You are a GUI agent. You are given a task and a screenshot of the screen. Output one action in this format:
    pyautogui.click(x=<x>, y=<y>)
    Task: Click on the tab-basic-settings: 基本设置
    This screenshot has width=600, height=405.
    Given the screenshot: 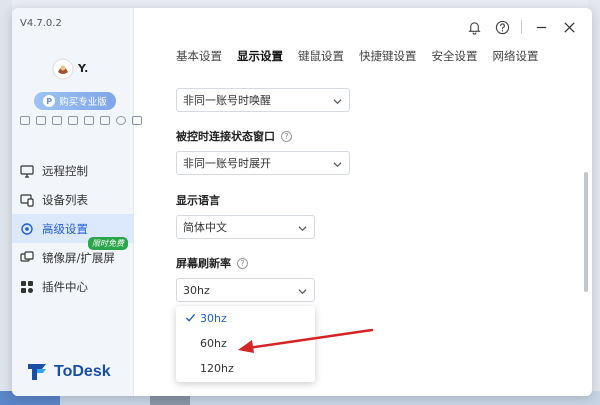 What is the action you would take?
    pyautogui.click(x=199, y=58)
    